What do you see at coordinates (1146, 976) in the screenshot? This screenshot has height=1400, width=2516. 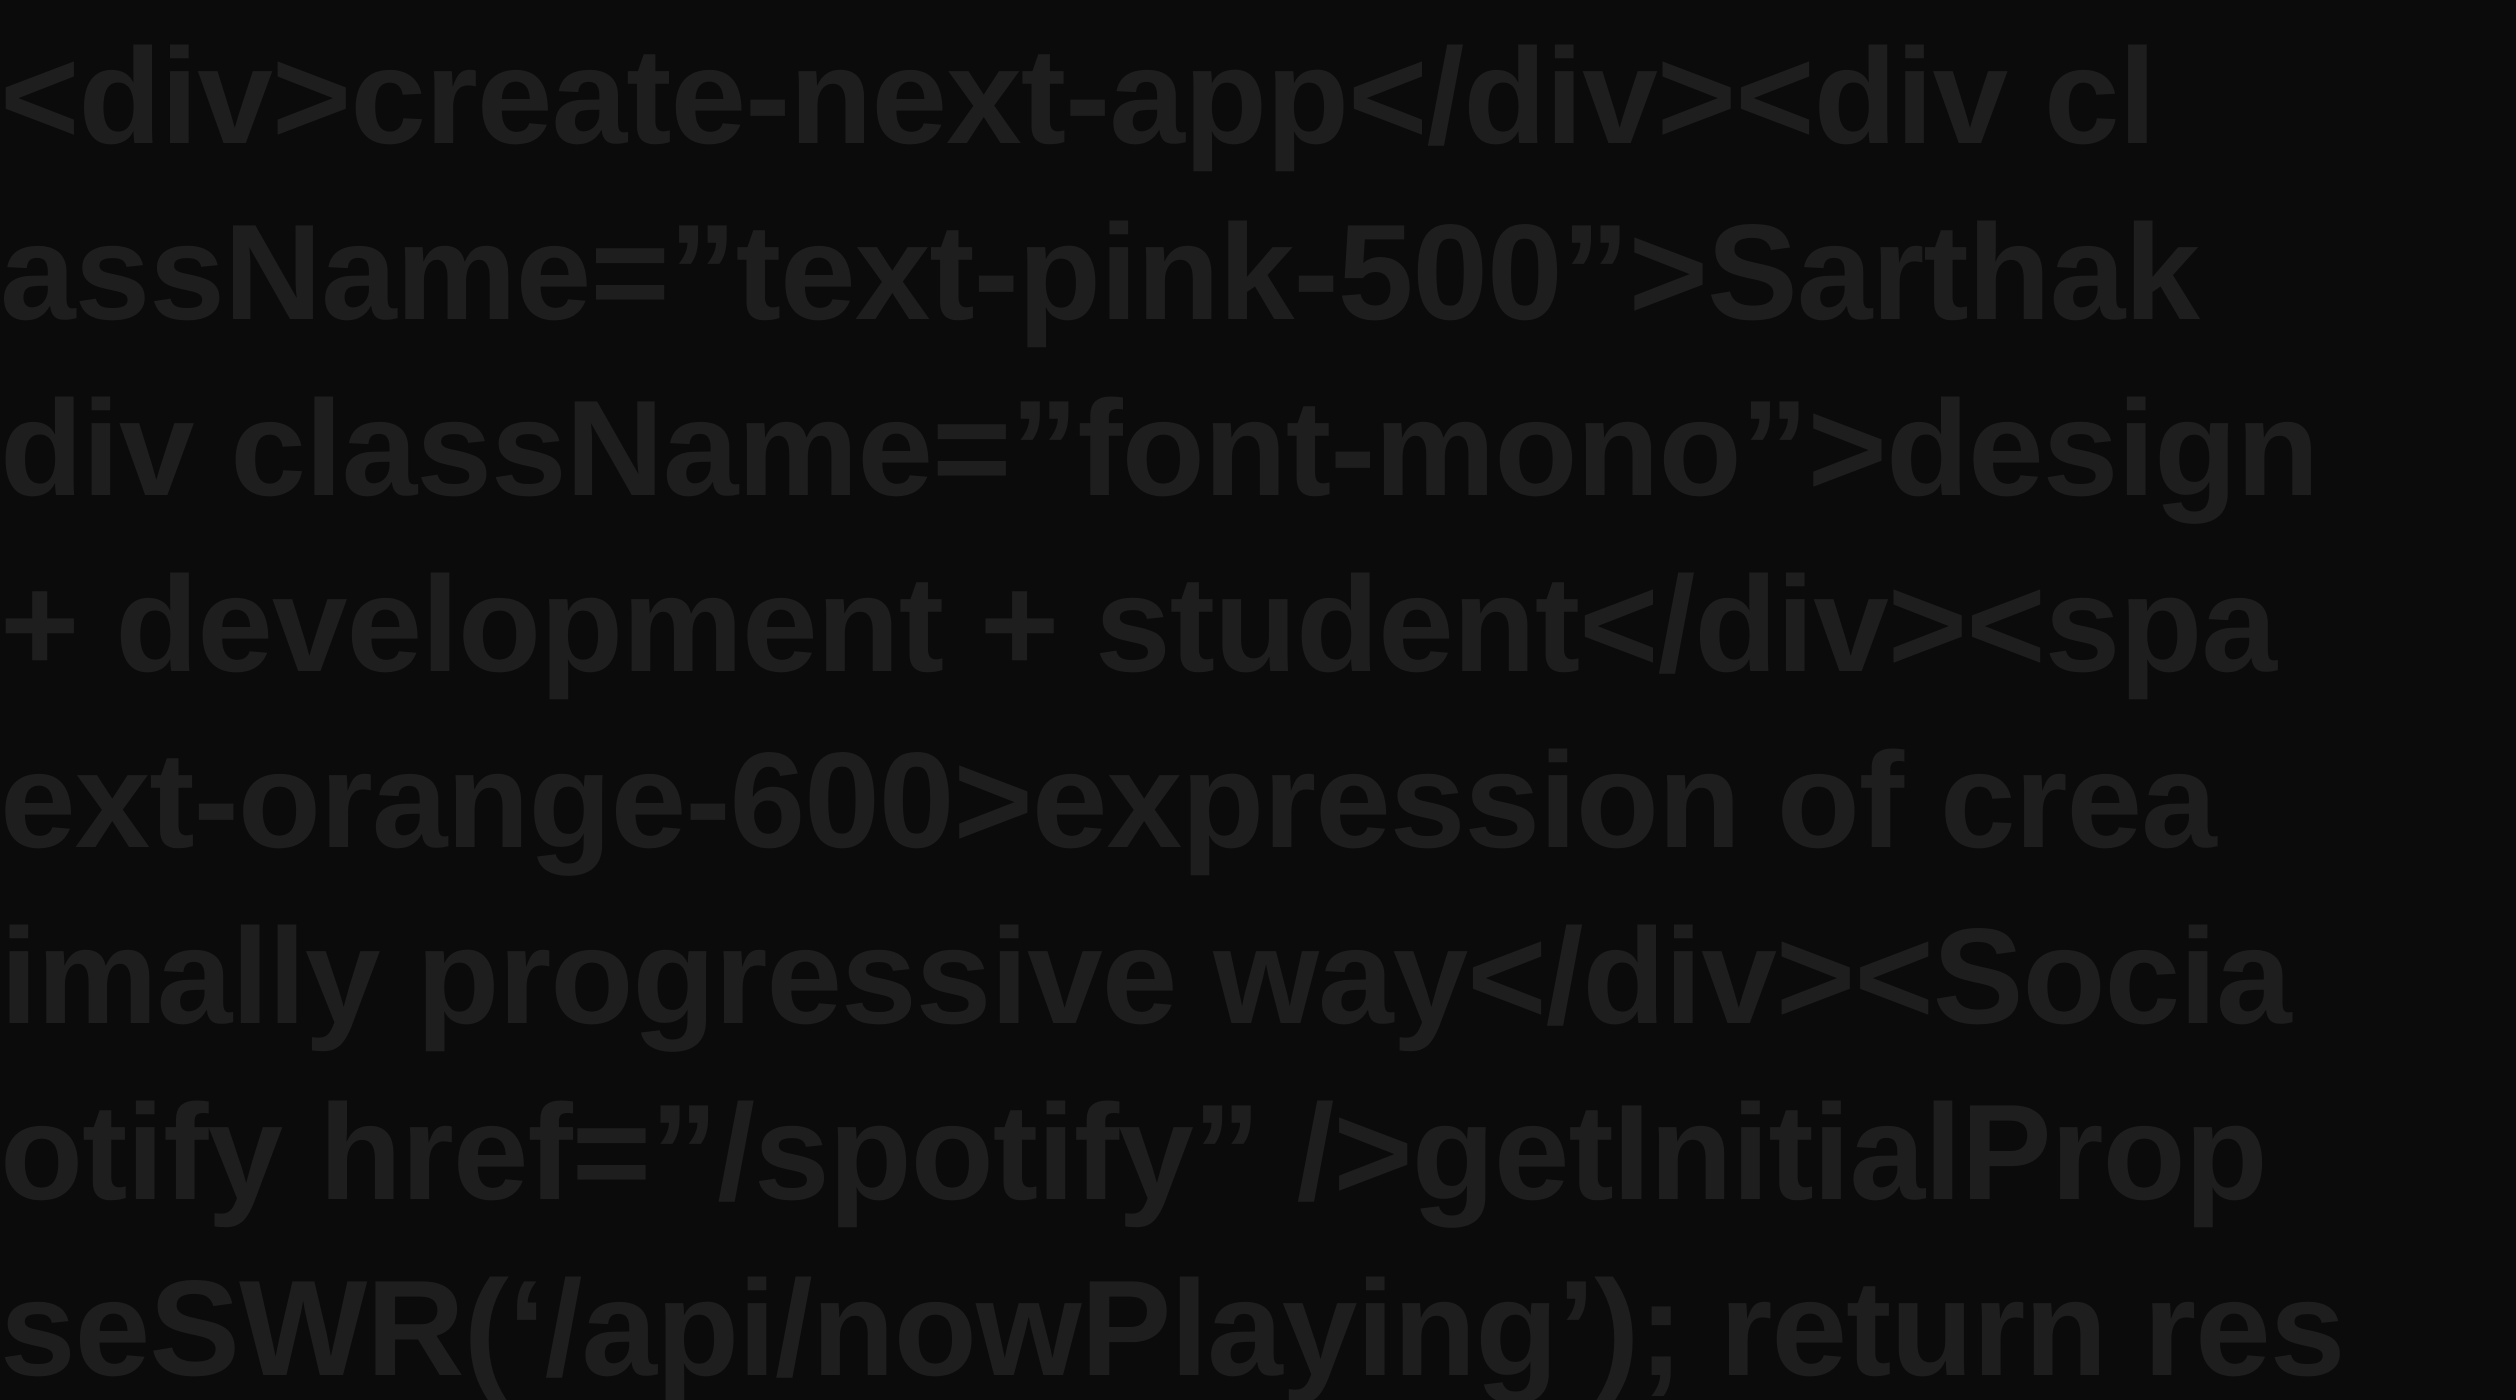 I see `code-line: imally progressive way</div><Socia` at bounding box center [1146, 976].